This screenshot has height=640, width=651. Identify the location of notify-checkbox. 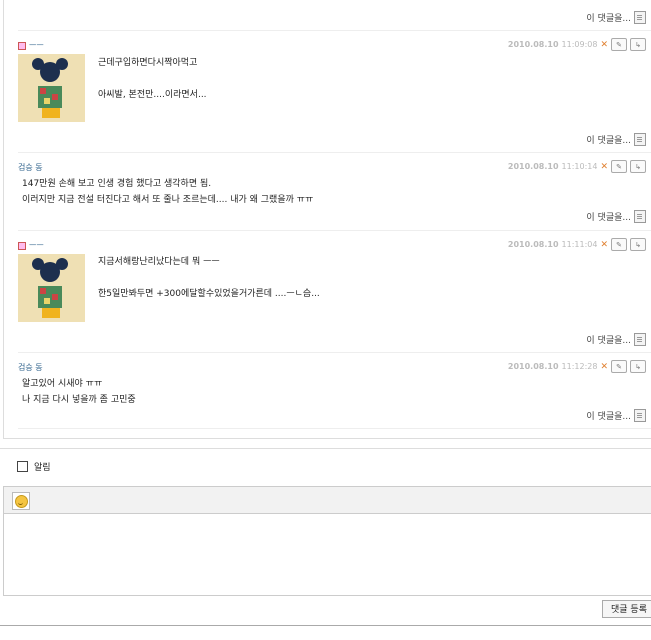
(22, 466).